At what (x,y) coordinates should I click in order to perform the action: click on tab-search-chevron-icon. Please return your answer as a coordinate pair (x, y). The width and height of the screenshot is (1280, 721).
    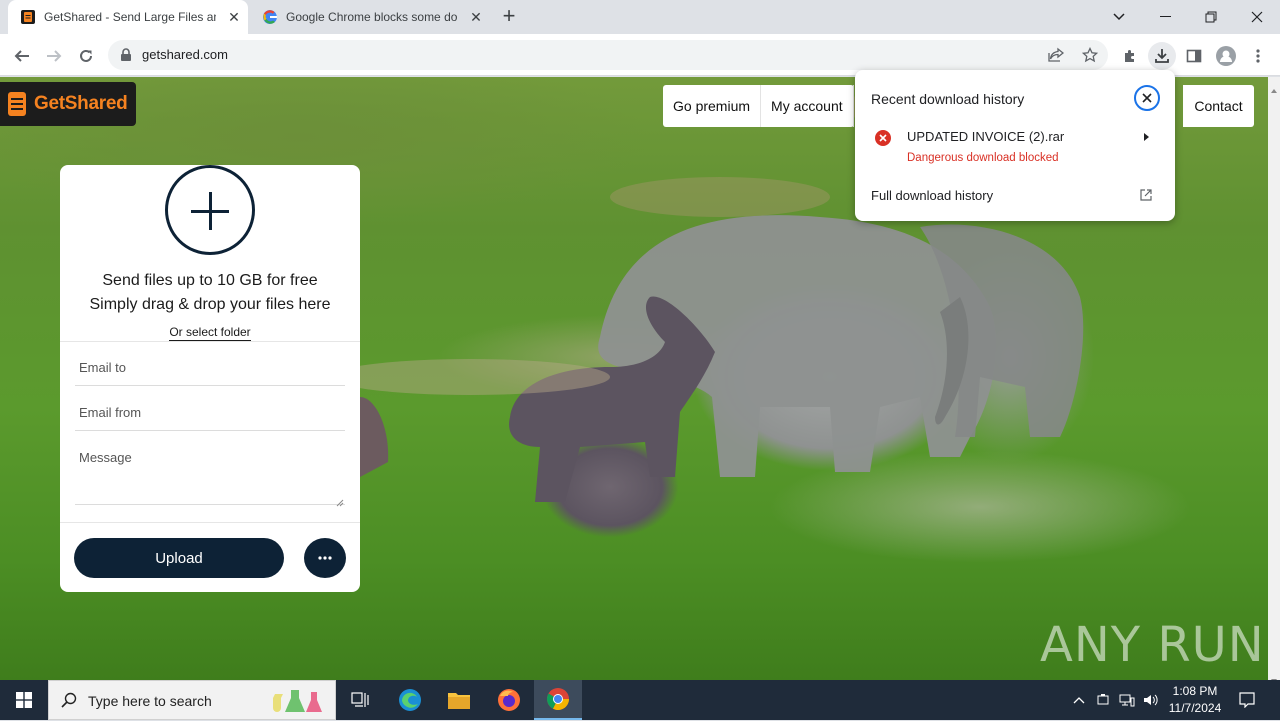
    Looking at the image, I should click on (1119, 17).